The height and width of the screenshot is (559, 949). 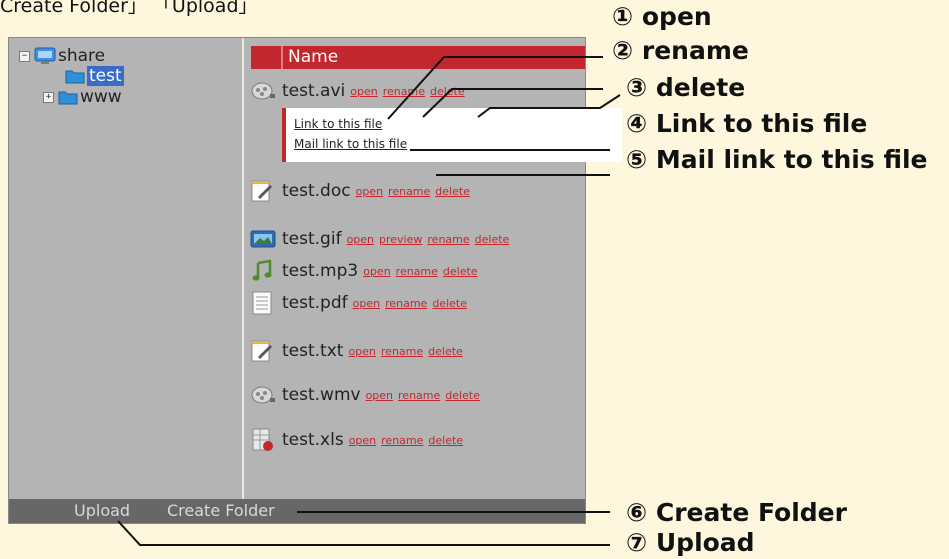 I want to click on callout-rename: ② rename, so click(x=680, y=50).